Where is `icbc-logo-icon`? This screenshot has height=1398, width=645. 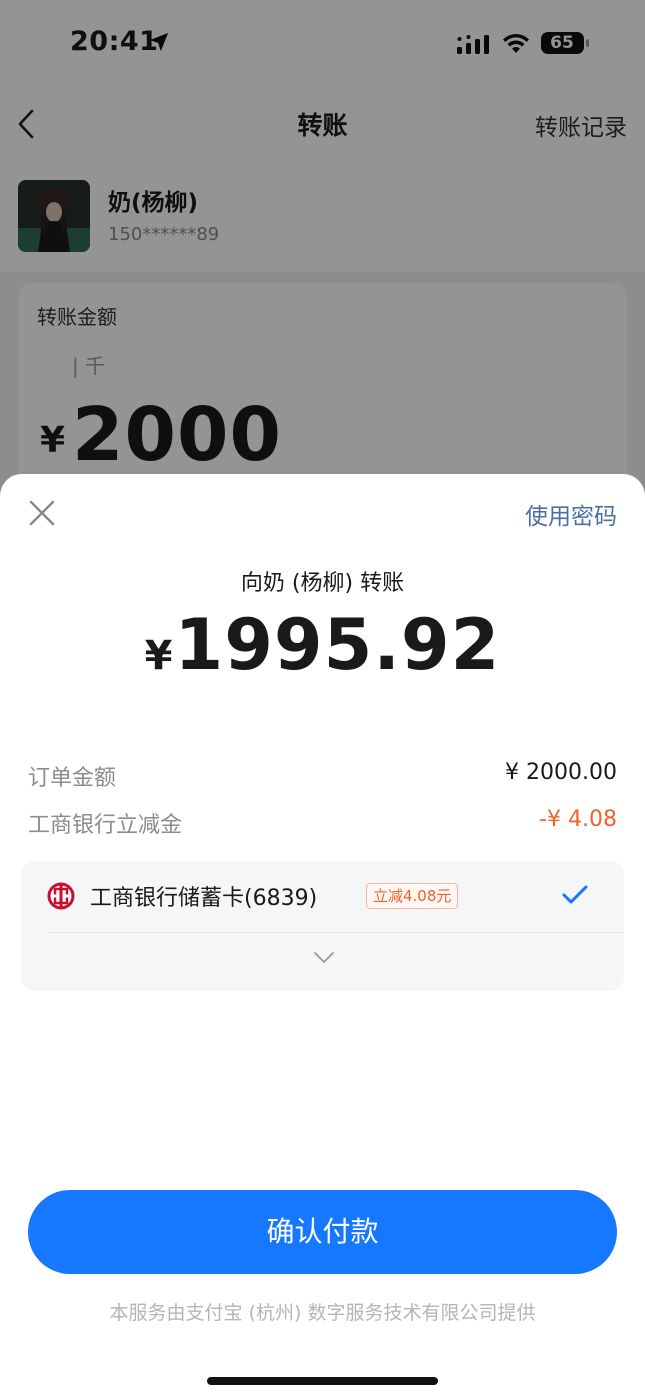
icbc-logo-icon is located at coordinates (61, 896).